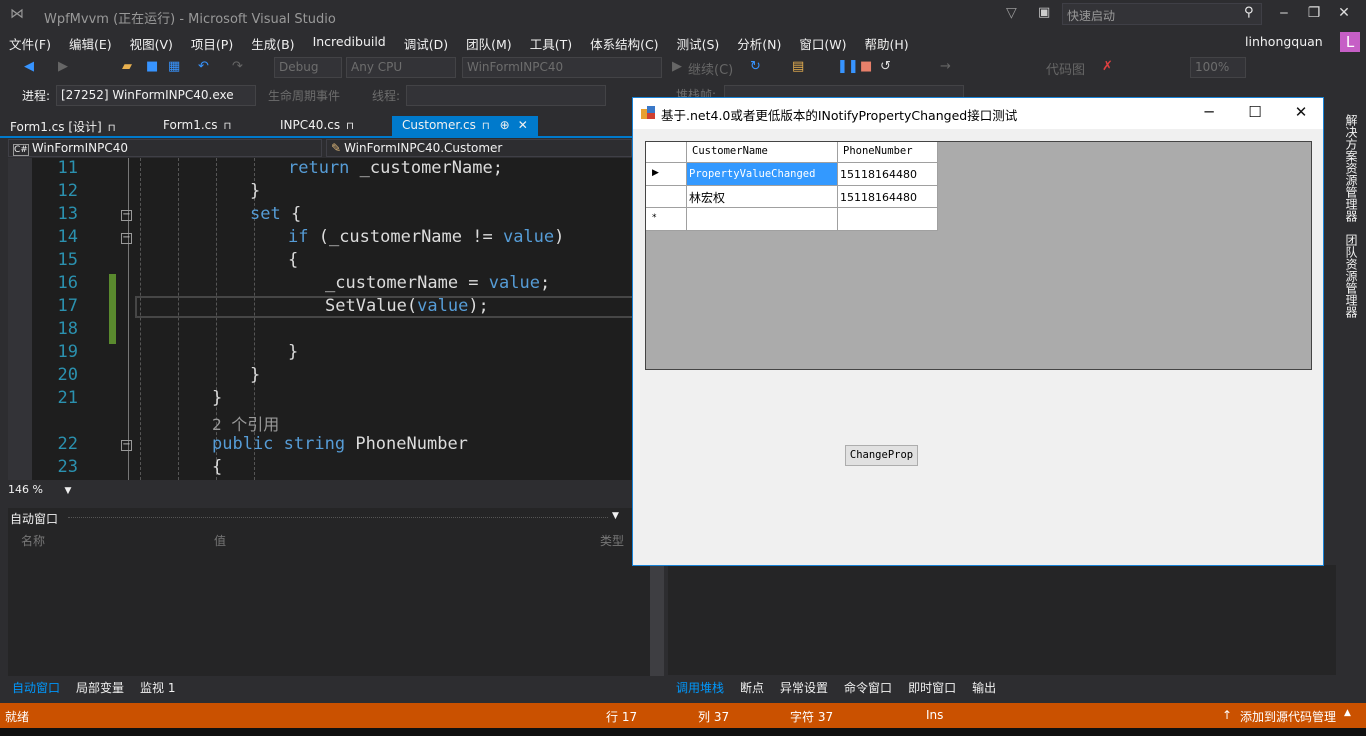 The image size is (1366, 736). What do you see at coordinates (888, 152) in the screenshot?
I see `column-header: PhoneNumber` at bounding box center [888, 152].